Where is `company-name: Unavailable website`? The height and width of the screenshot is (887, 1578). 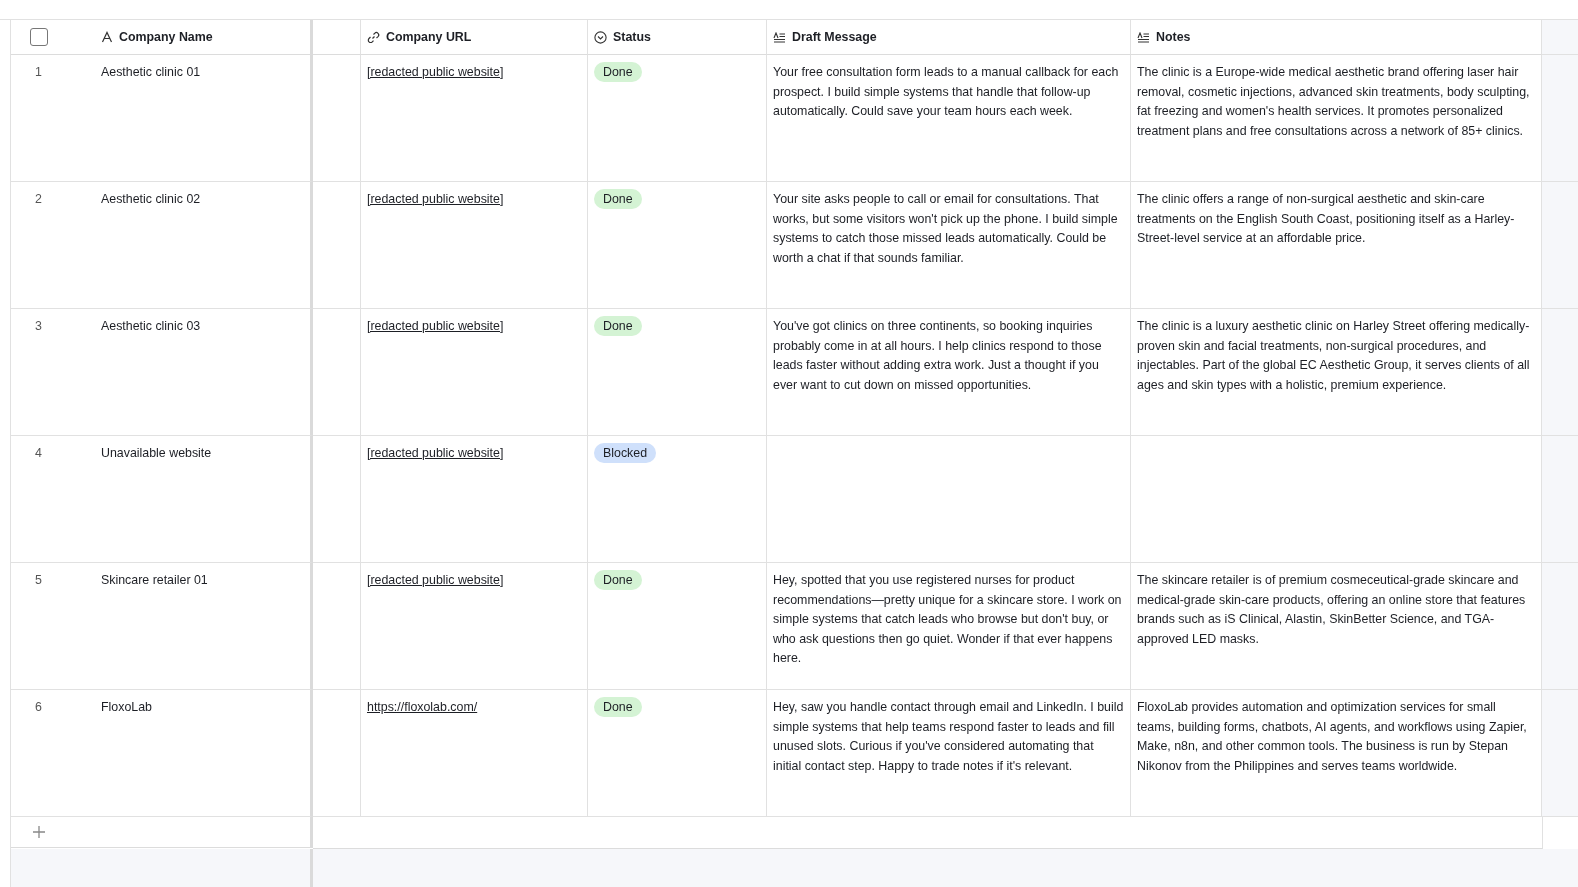
company-name: Unavailable website is located at coordinates (156, 453).